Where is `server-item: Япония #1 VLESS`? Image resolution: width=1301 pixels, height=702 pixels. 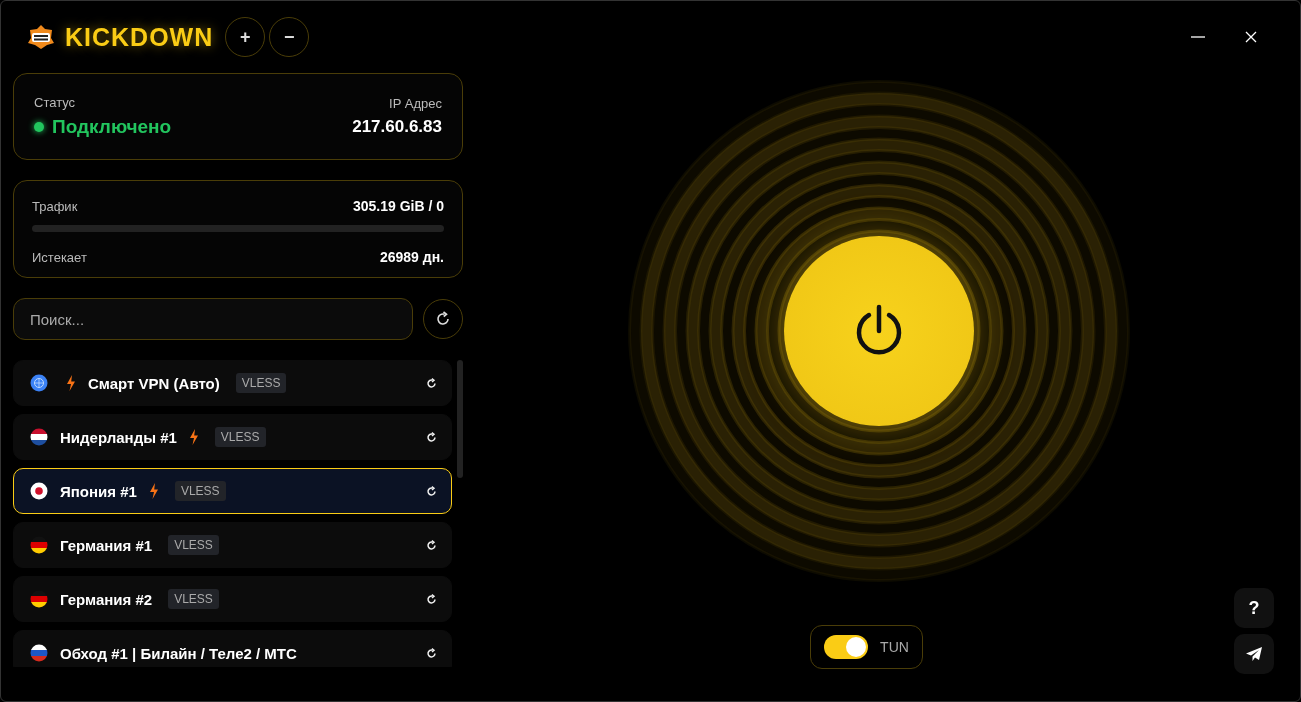
server-item: Япония #1 VLESS is located at coordinates (232, 491).